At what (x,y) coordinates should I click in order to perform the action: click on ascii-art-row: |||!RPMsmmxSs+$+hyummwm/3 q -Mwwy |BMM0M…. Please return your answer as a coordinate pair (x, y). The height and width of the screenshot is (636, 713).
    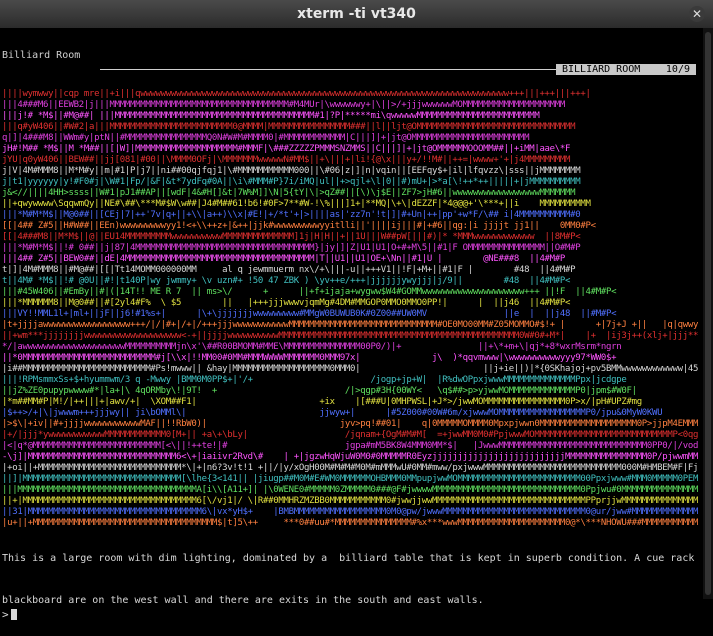
    Looking at the image, I should click on (314, 380).